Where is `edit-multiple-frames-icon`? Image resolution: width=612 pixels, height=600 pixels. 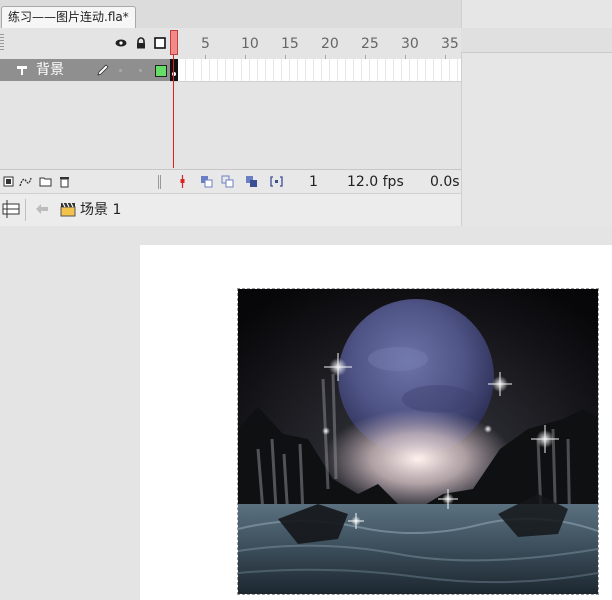 edit-multiple-frames-icon is located at coordinates (251, 181).